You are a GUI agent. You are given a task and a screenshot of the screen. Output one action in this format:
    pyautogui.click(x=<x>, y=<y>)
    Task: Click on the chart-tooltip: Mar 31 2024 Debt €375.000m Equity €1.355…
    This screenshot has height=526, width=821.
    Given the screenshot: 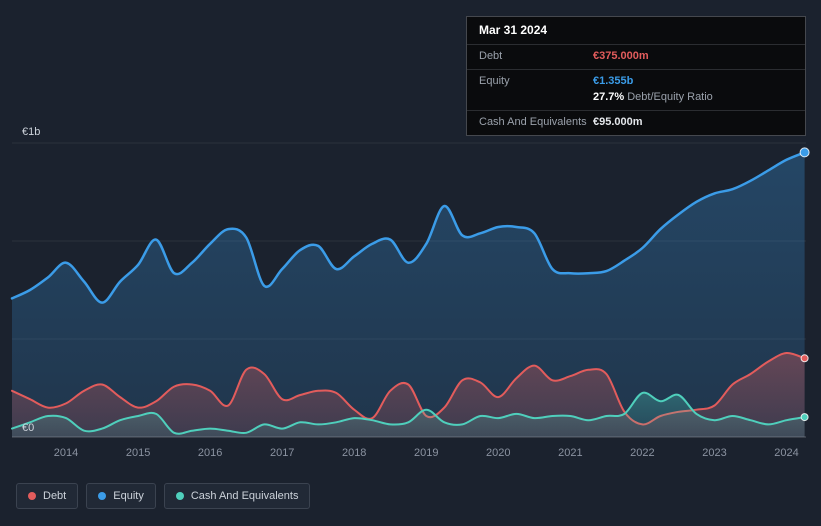 What is the action you would take?
    pyautogui.click(x=636, y=76)
    